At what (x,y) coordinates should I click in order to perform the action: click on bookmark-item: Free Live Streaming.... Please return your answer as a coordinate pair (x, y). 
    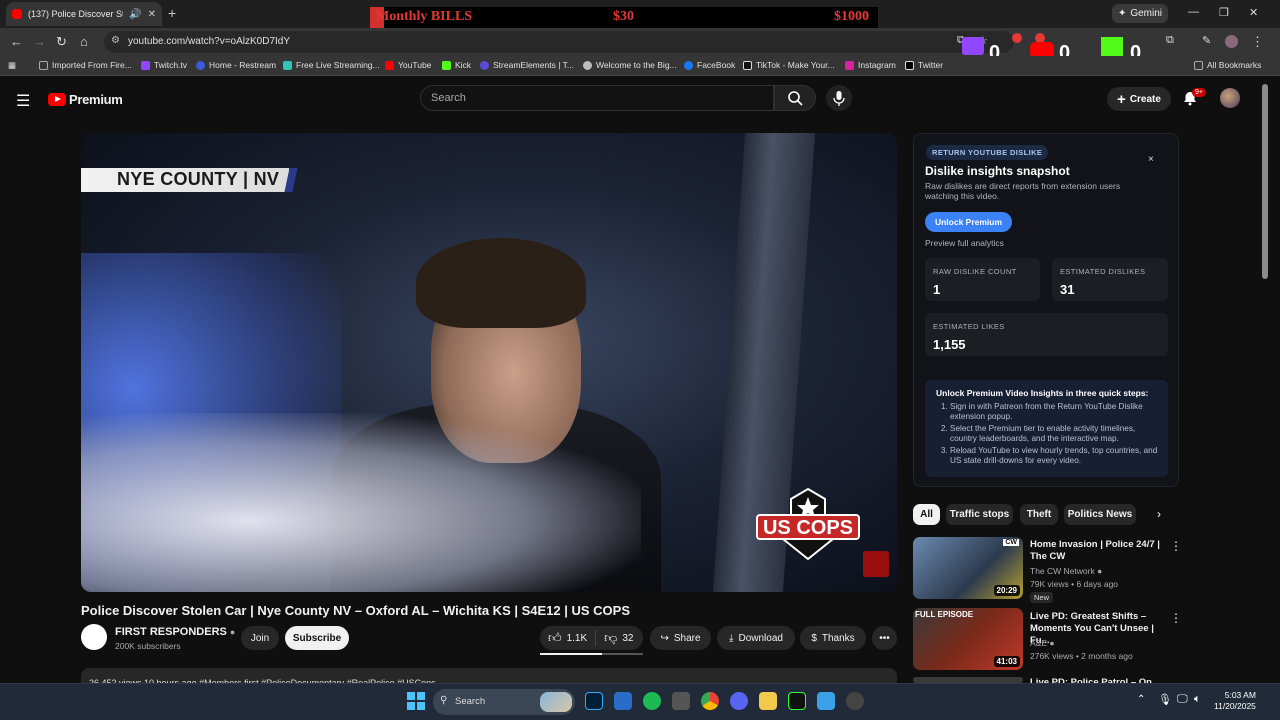
    Looking at the image, I should click on (331, 65).